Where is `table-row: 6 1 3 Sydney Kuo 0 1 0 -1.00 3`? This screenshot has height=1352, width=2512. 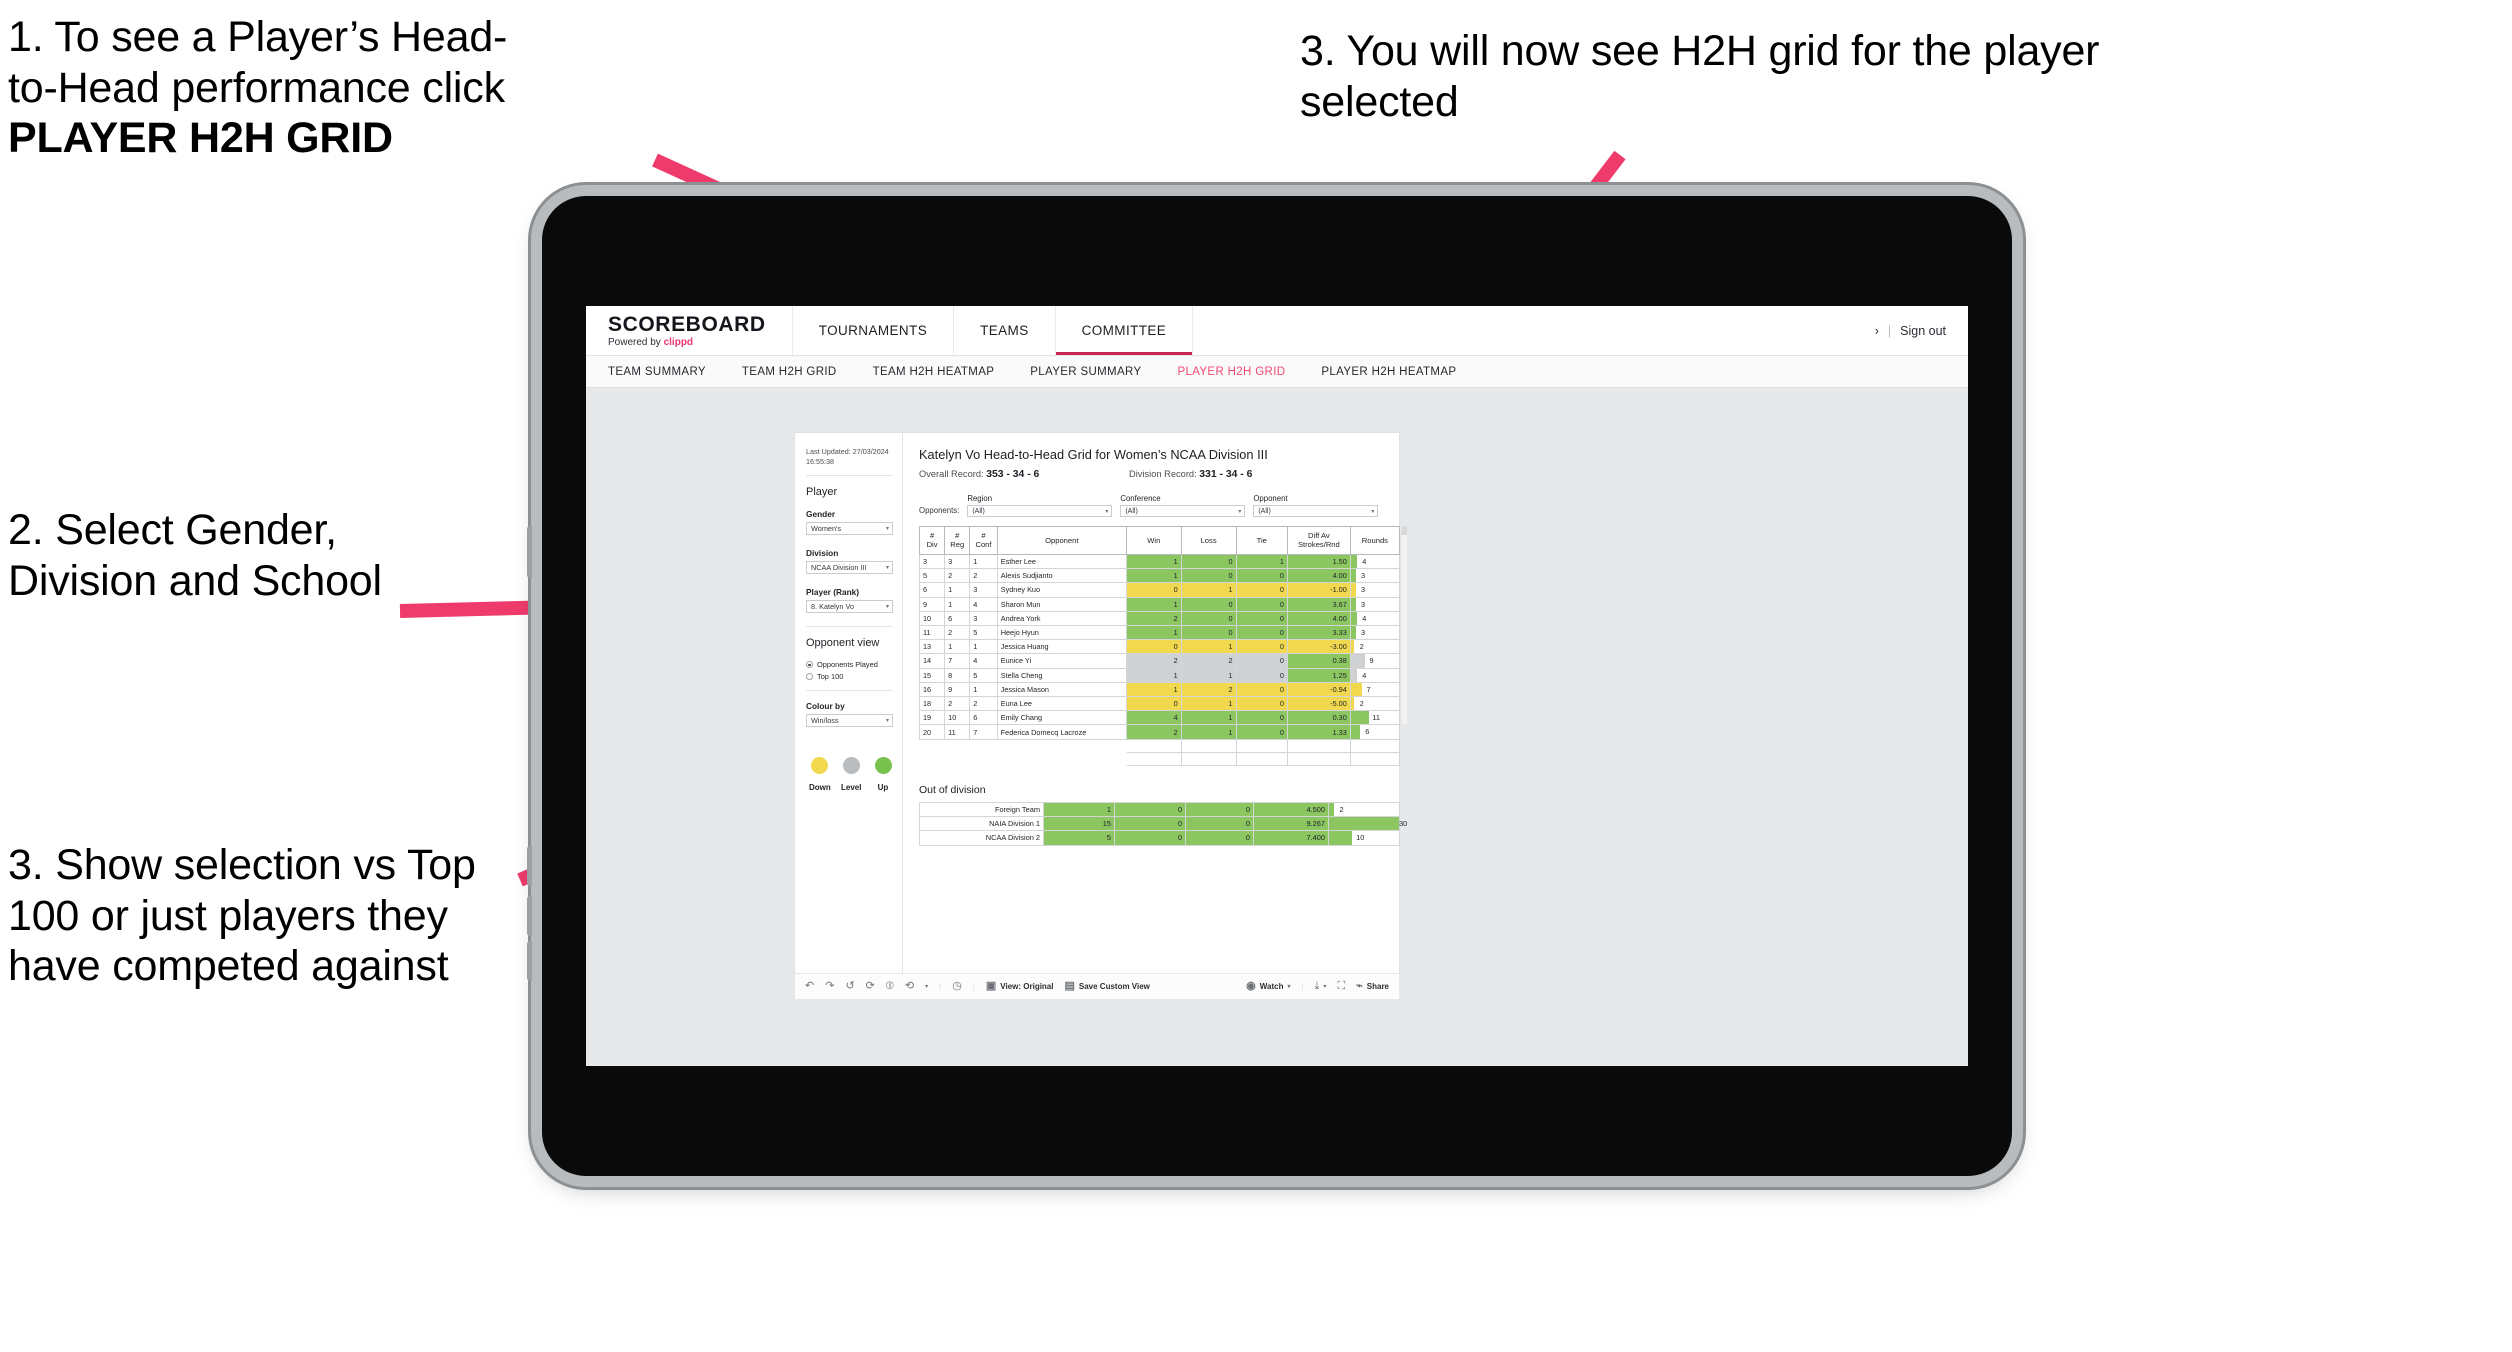
table-row: 6 1 3 Sydney Kuo 0 1 0 -1.00 3 is located at coordinates (1159, 590).